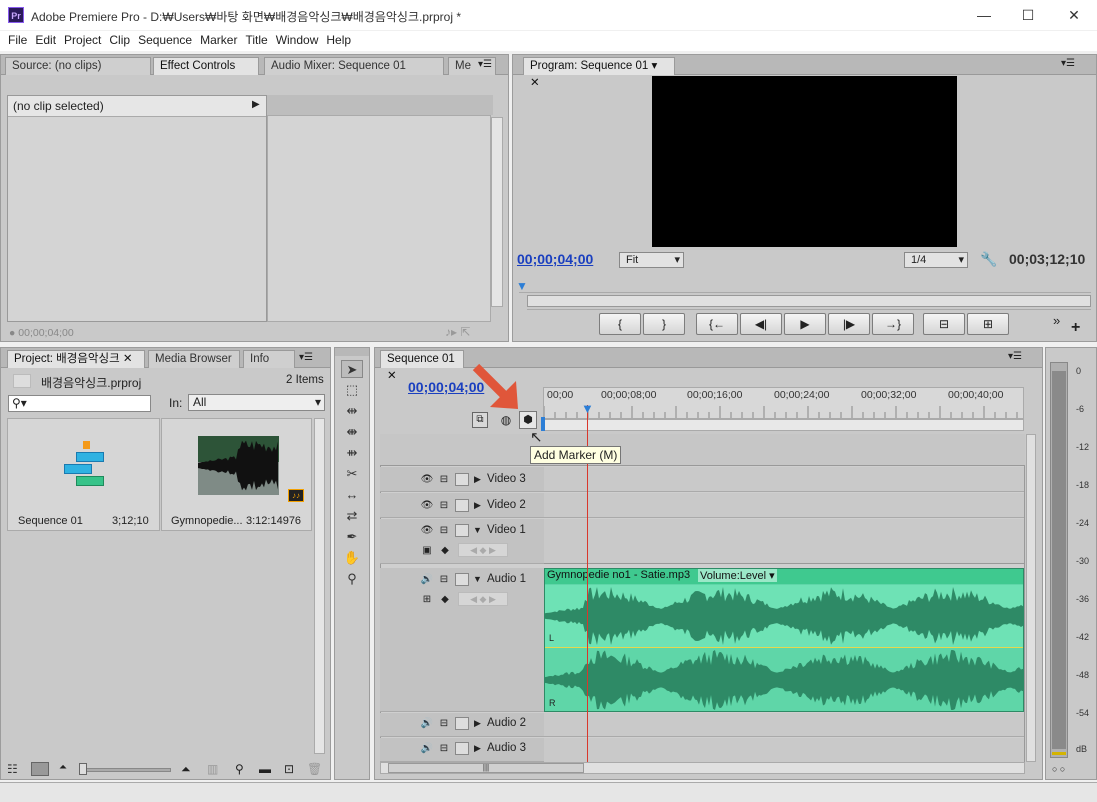 The height and width of the screenshot is (802, 1097). I want to click on zoom-slider-handle, so click(83, 769).